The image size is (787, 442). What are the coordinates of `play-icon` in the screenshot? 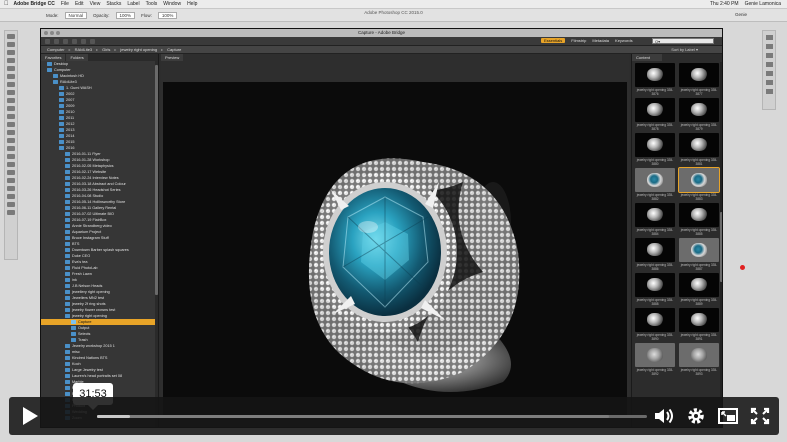 It's located at (30, 416).